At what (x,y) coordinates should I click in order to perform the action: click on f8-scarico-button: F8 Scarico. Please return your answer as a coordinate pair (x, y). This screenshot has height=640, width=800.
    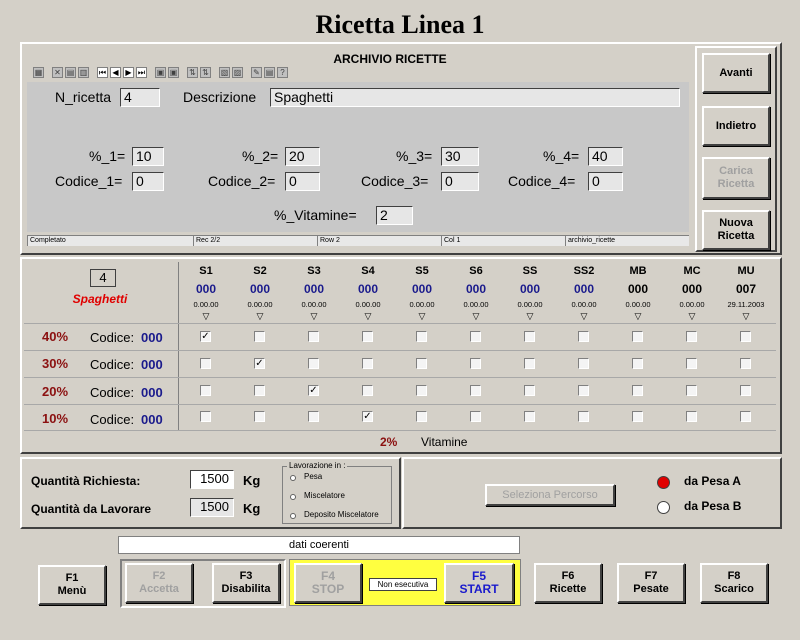
    Looking at the image, I should click on (734, 583).